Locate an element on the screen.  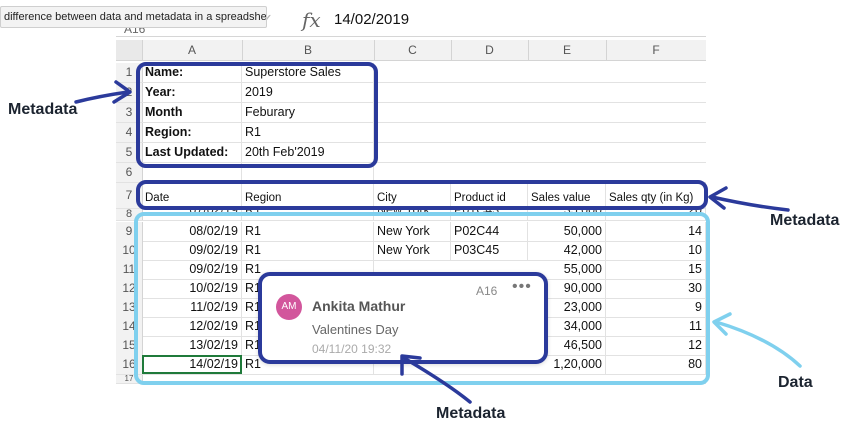
arrow-bottom-metadata is located at coordinates (437, 380).